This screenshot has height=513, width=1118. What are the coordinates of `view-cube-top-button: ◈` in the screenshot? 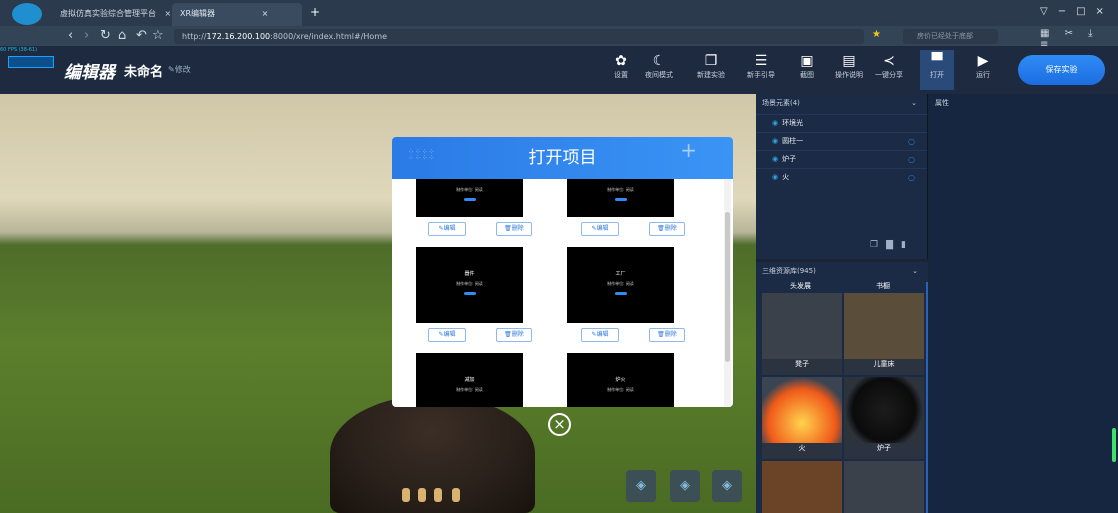 It's located at (727, 486).